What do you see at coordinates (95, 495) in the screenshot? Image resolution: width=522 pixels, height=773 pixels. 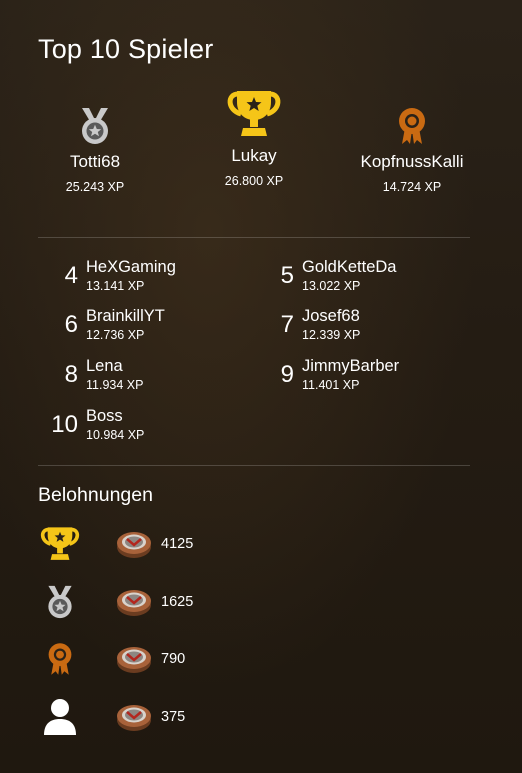 I see `rewards-title: Belohnungen` at bounding box center [95, 495].